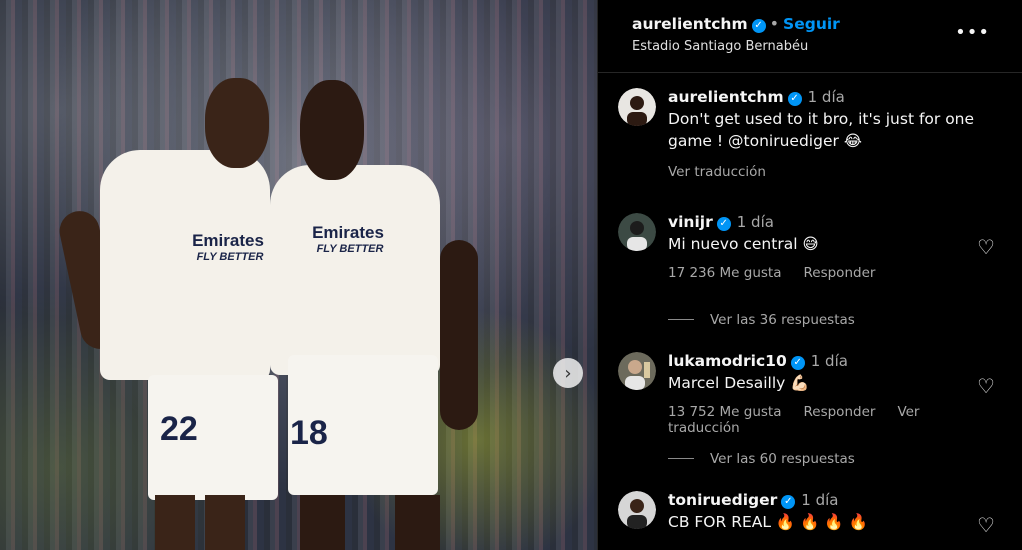 Image resolution: width=1022 pixels, height=550 pixels. What do you see at coordinates (459, 335) in the screenshot?
I see `player-right-arm` at bounding box center [459, 335].